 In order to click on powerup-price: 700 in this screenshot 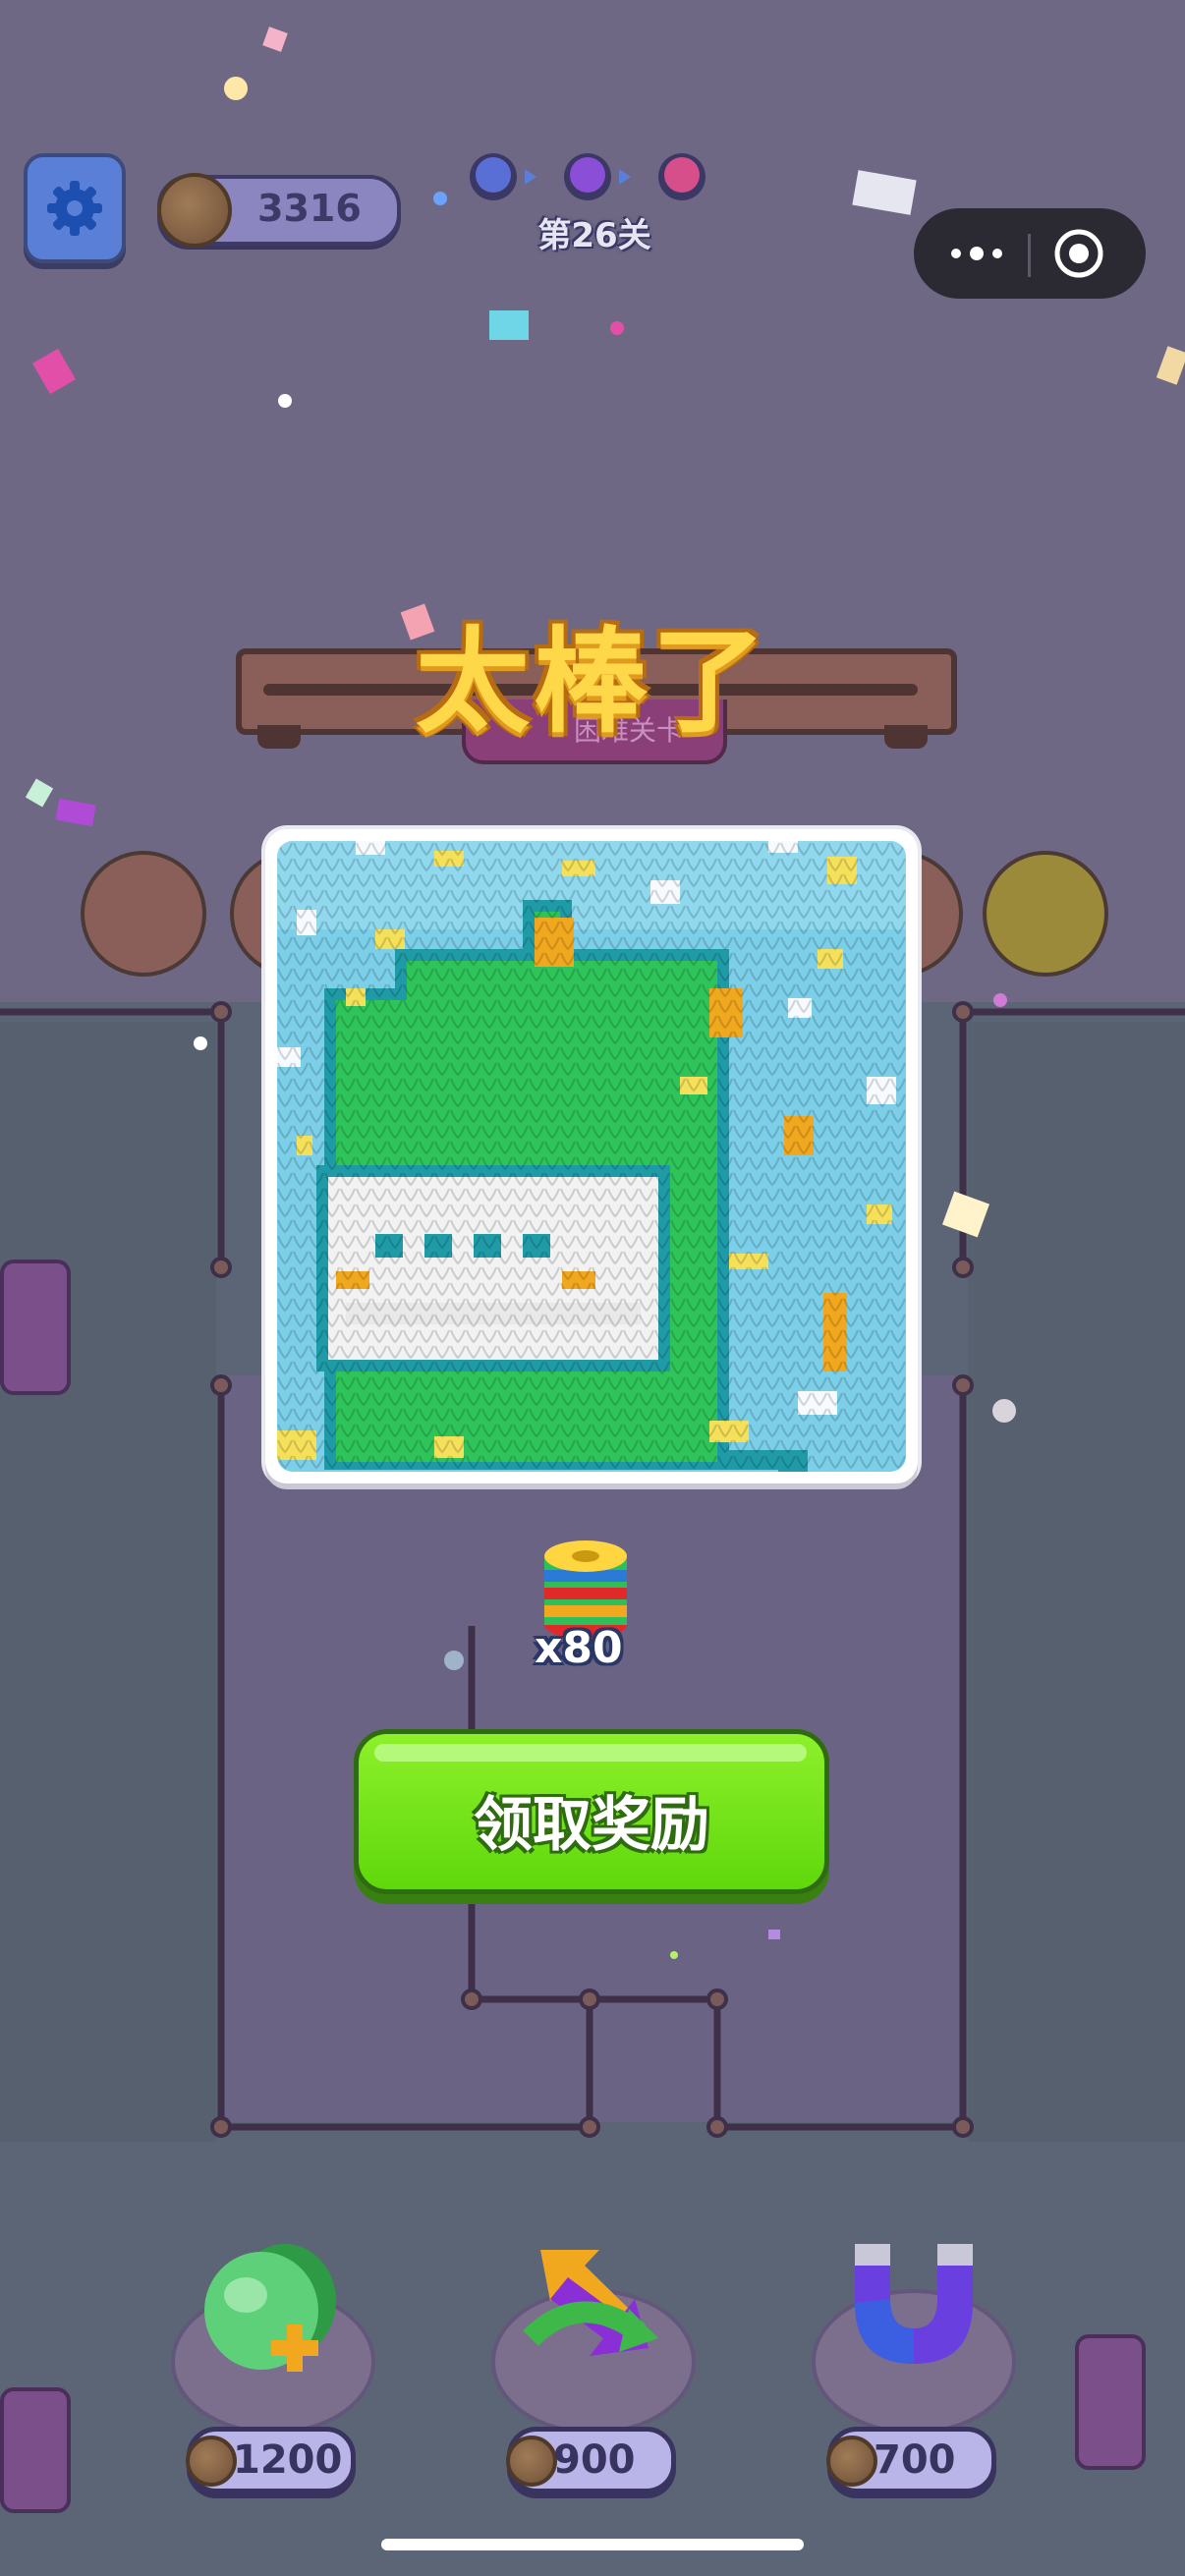, I will do `click(915, 2460)`.